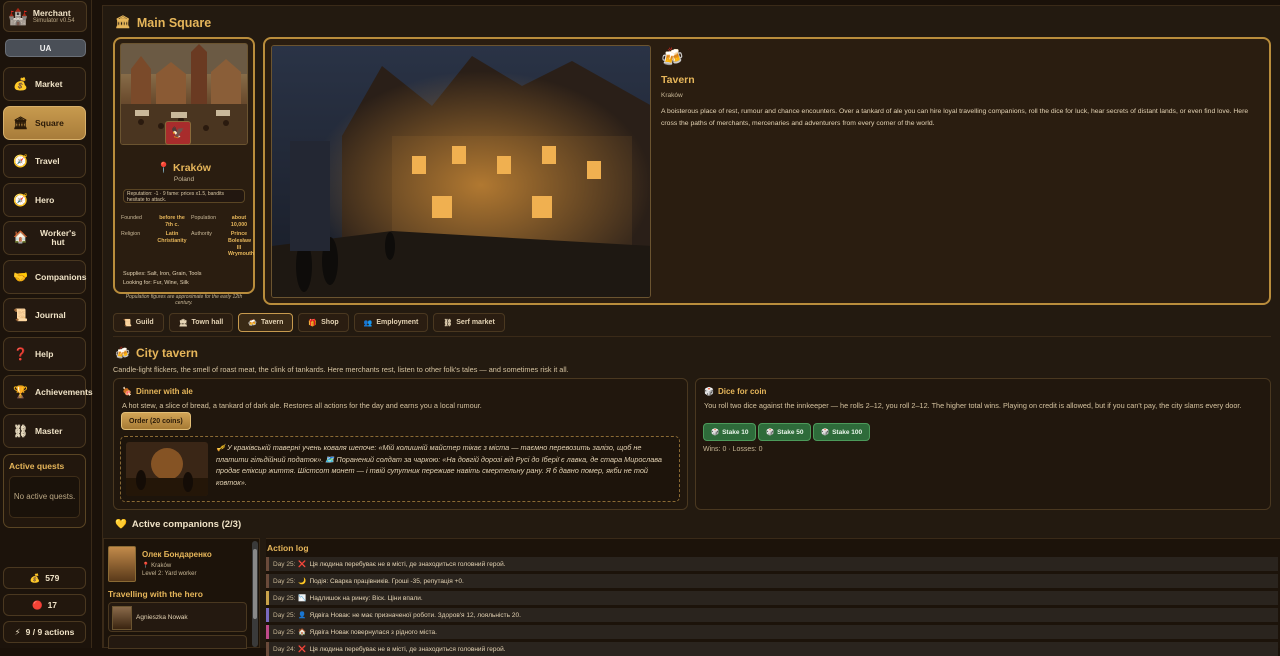 Image resolution: width=1280 pixels, height=656 pixels. What do you see at coordinates (127, 391) in the screenshot?
I see `meat-icon: 🍖` at bounding box center [127, 391].